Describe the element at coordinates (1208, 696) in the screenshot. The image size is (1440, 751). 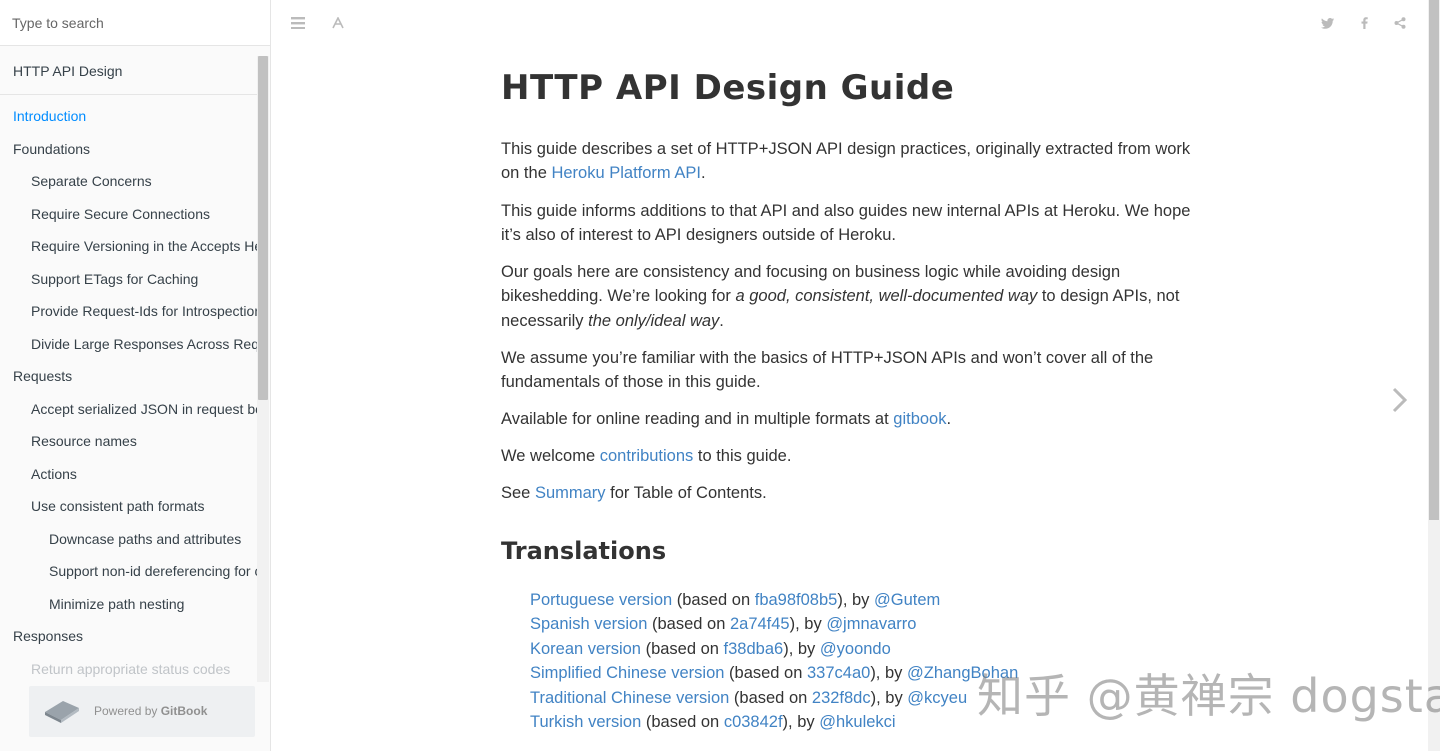
I see `watermark: 知乎 @黄禅宗 dogstar` at that location.